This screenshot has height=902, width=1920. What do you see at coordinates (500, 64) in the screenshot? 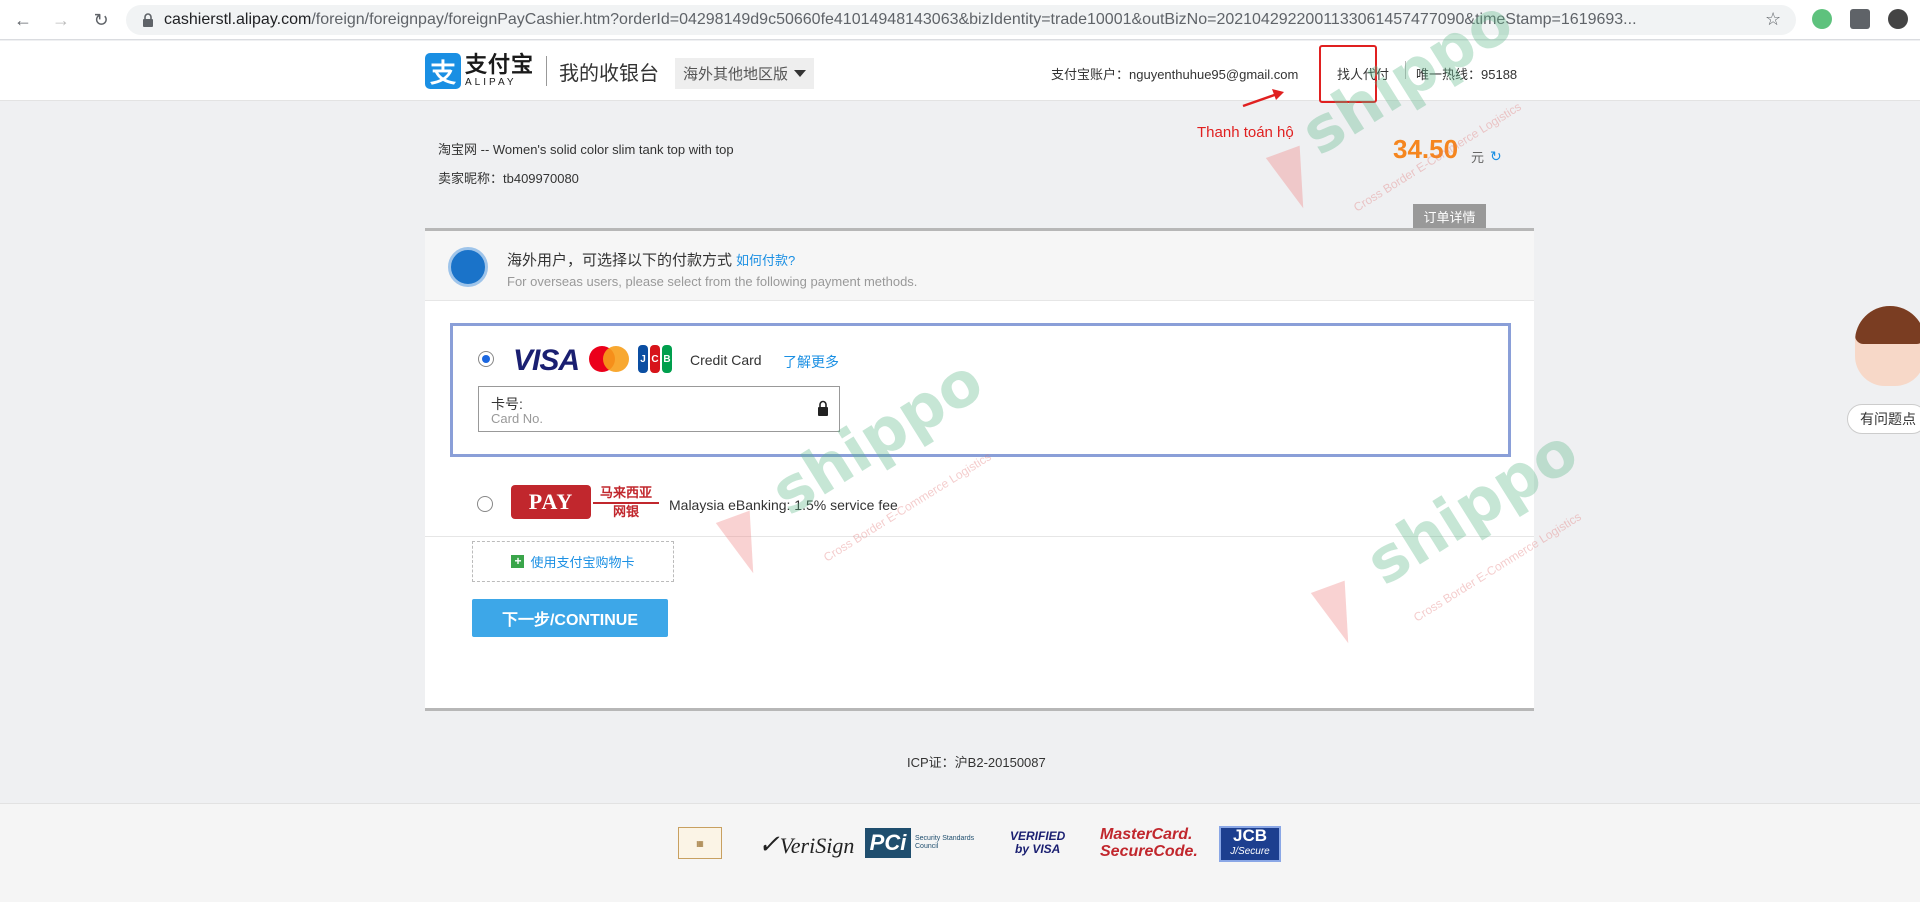
I see `logo-cn: 支付宝` at bounding box center [500, 64].